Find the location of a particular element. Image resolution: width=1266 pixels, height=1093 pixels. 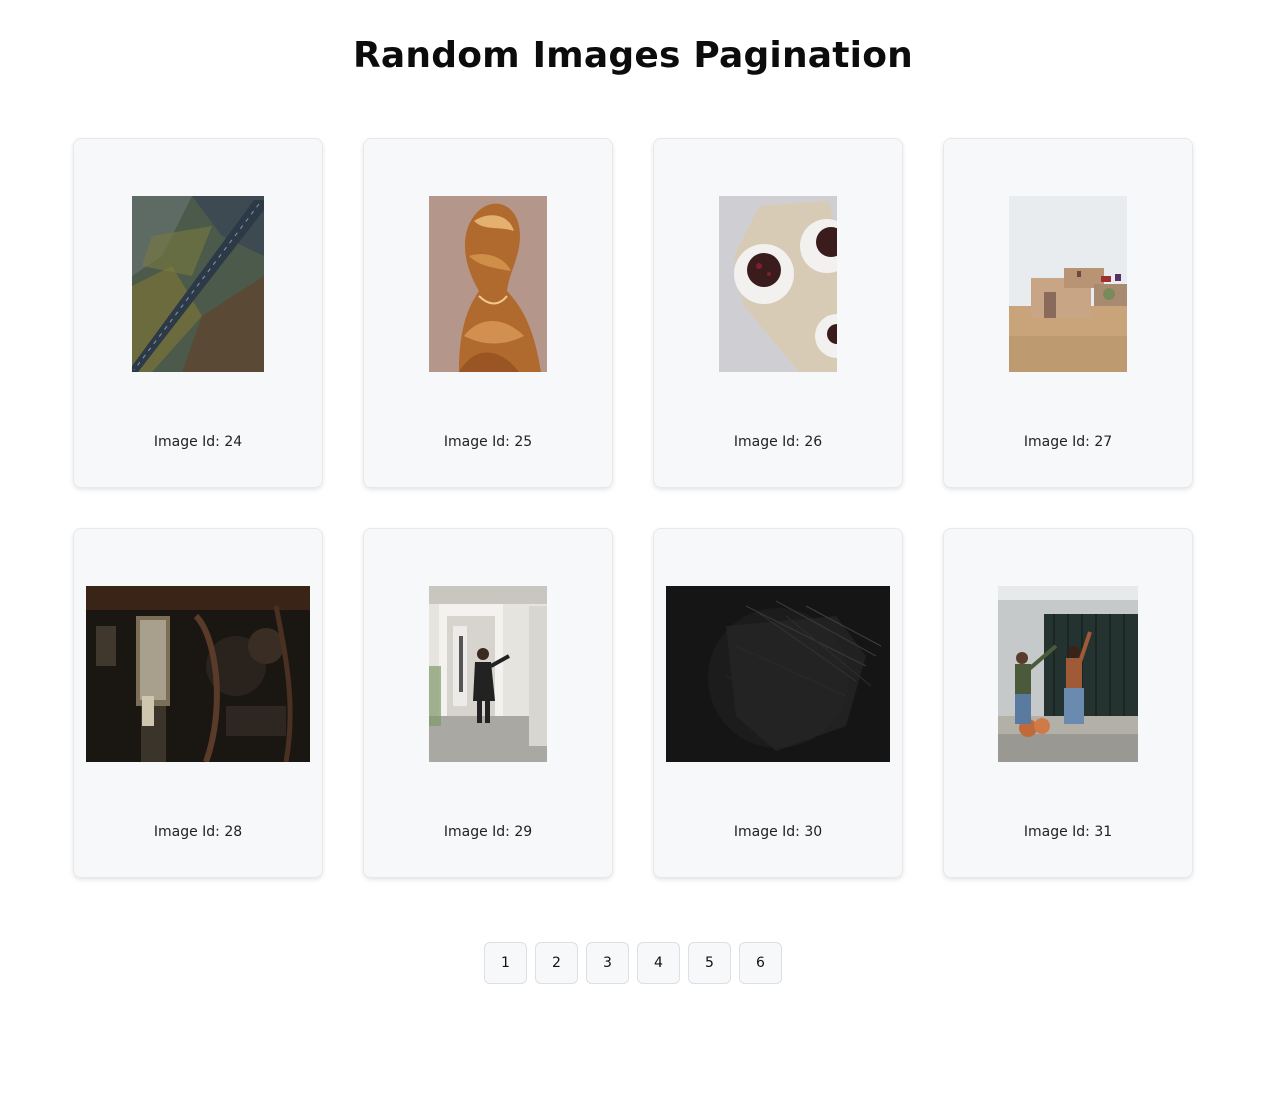

dark-sphere-photo is located at coordinates (778, 674).